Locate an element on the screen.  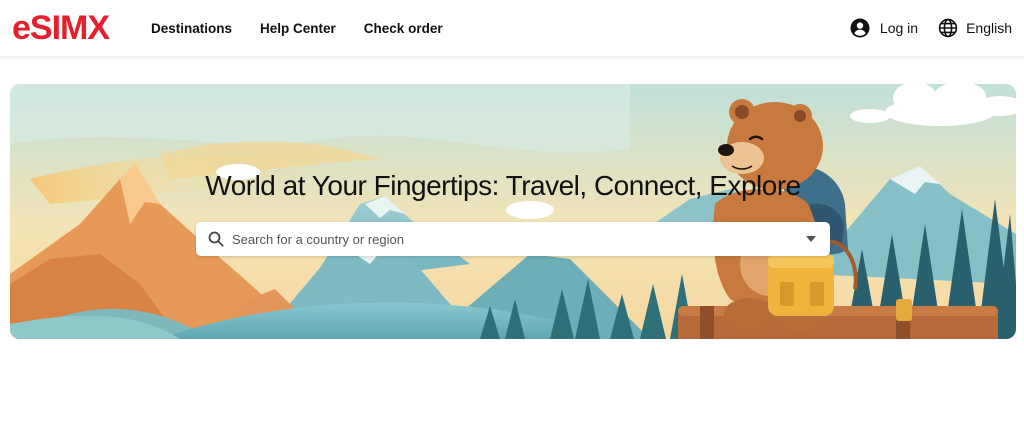
search-input is located at coordinates (519, 239).